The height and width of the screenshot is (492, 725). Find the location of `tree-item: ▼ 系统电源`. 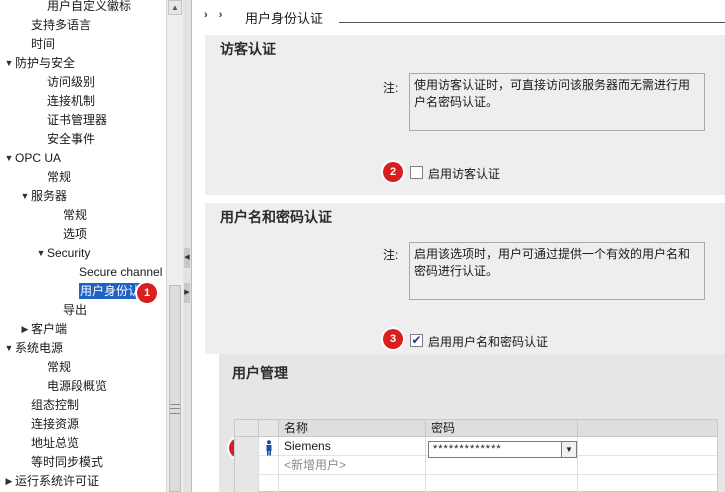

tree-item: ▼ 系统电源 is located at coordinates (33, 348).